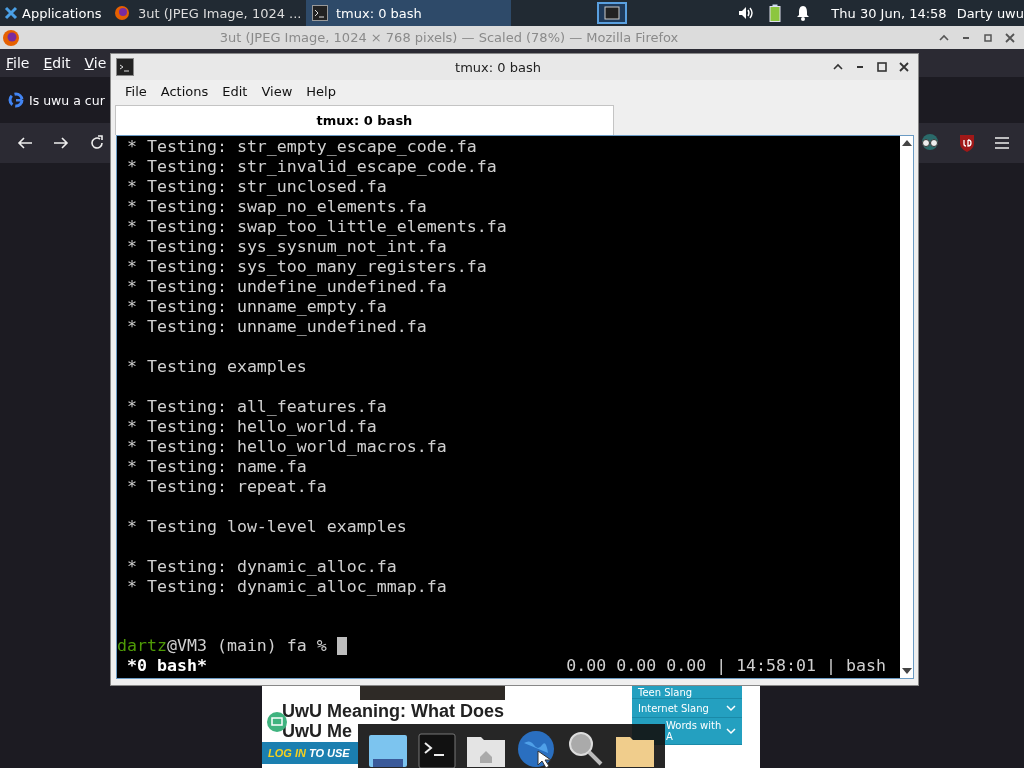  What do you see at coordinates (277, 91) in the screenshot?
I see `menu-item: View` at bounding box center [277, 91].